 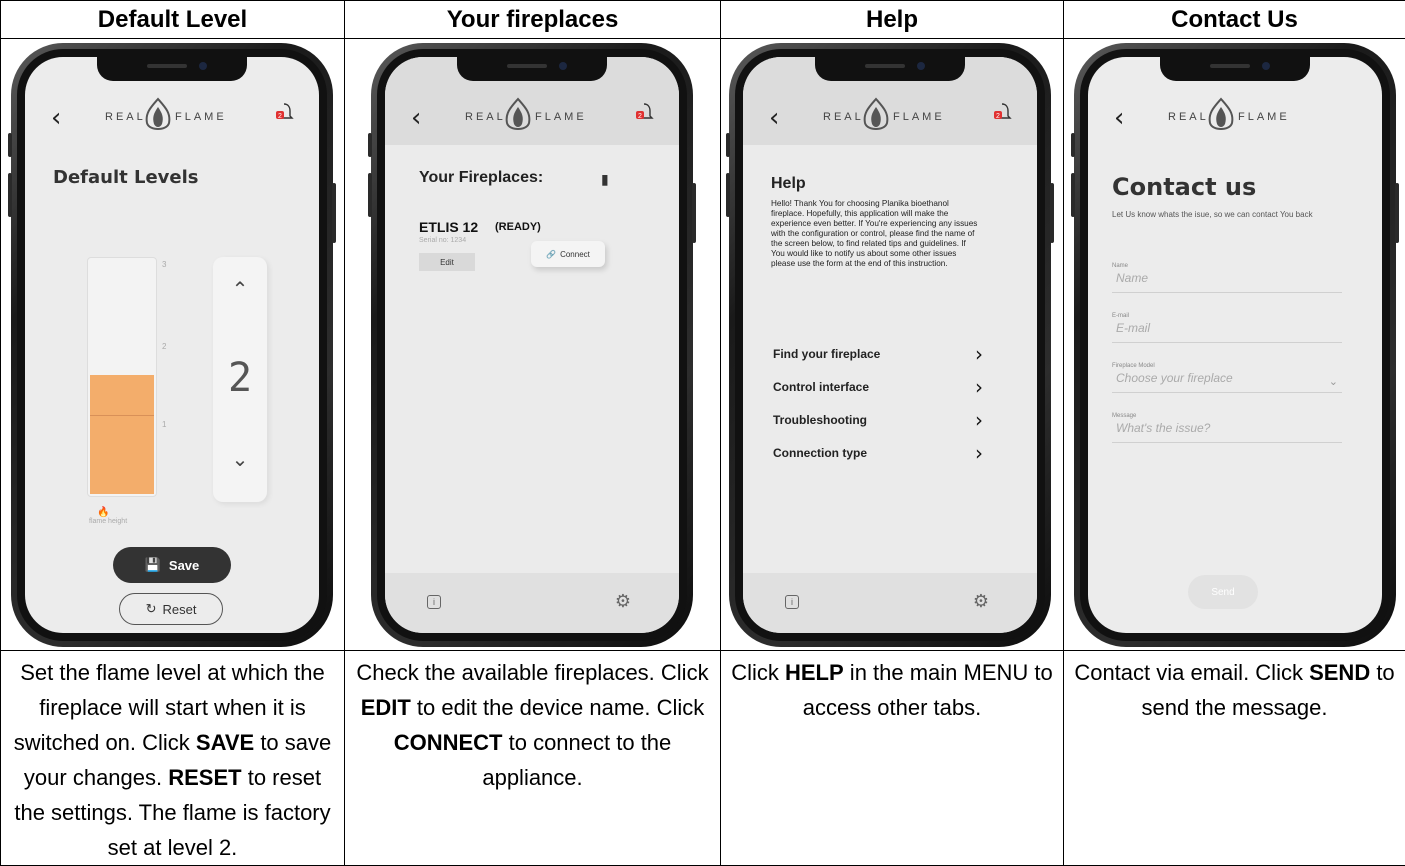 What do you see at coordinates (240, 289) in the screenshot?
I see `chevron-up-icon: ⌃` at bounding box center [240, 289].